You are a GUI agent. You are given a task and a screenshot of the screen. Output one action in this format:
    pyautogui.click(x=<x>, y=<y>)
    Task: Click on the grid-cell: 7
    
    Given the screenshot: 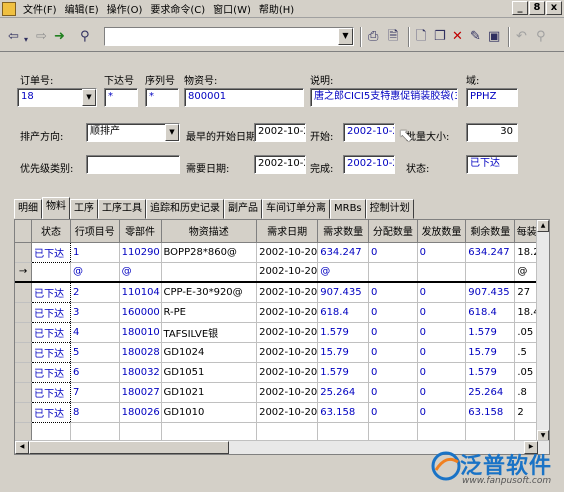 What is the action you would take?
    pyautogui.click(x=95, y=392)
    